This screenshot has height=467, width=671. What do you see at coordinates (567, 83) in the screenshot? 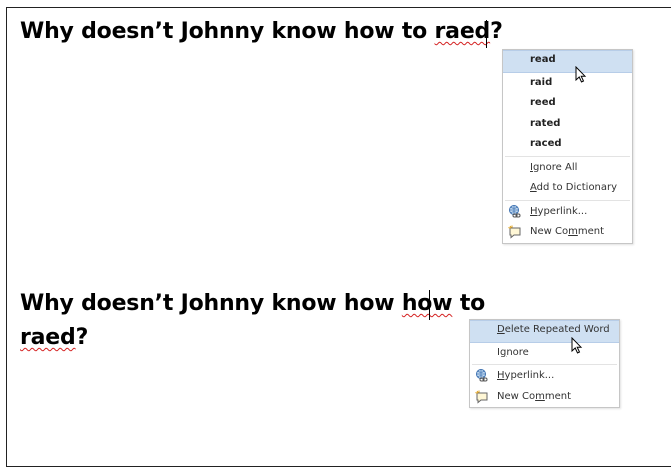
I see `suggestion-raid: raid` at bounding box center [567, 83].